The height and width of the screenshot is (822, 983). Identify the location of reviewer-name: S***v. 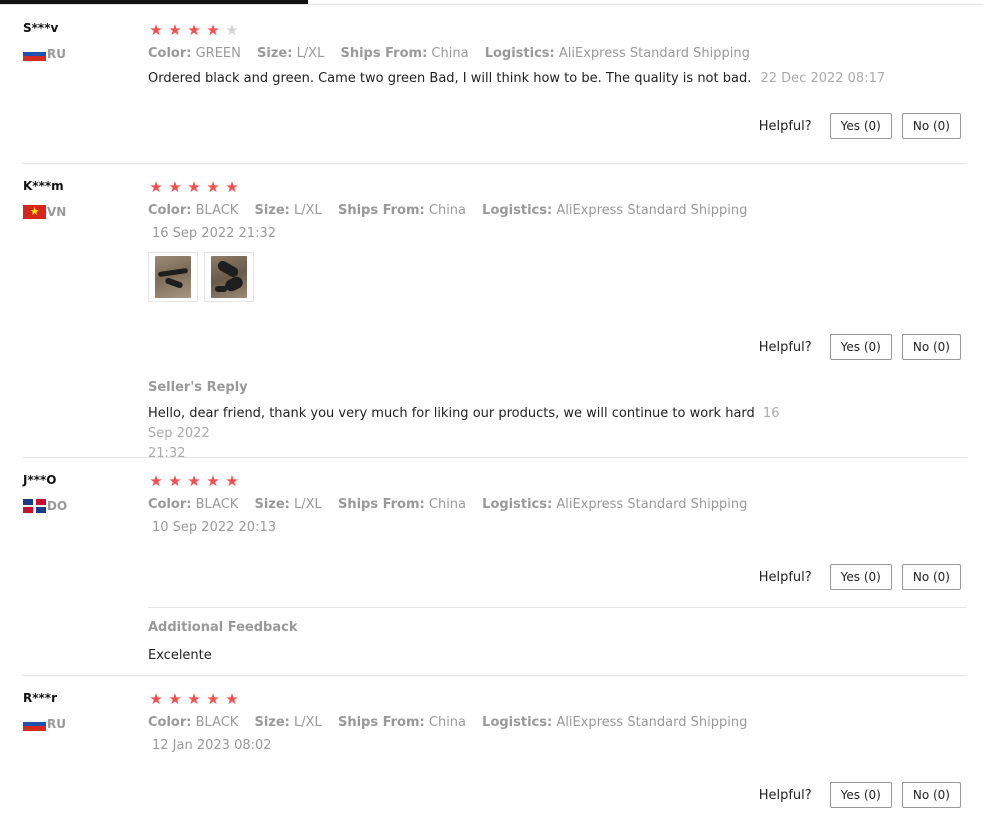
(41, 28).